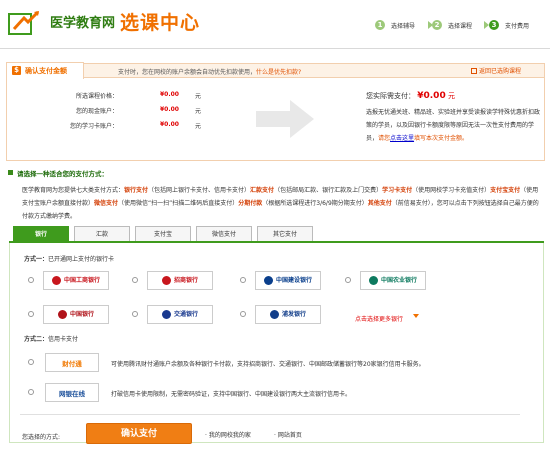 This screenshot has width=550, height=452. Describe the element at coordinates (102, 234) in the screenshot. I see `tab-remittance: 汇款` at that location.